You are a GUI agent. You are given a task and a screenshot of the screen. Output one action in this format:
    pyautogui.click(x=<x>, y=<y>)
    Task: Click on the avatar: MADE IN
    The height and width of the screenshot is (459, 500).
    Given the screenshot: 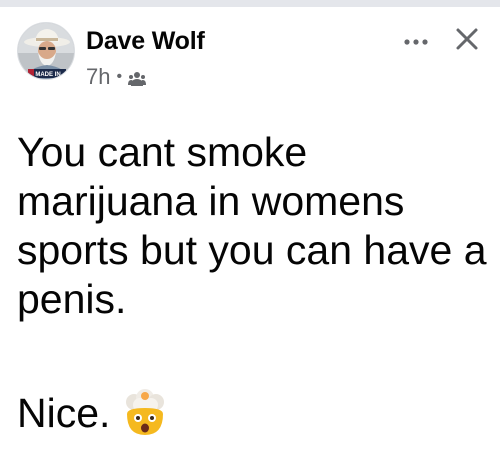 What is the action you would take?
    pyautogui.click(x=46, y=51)
    